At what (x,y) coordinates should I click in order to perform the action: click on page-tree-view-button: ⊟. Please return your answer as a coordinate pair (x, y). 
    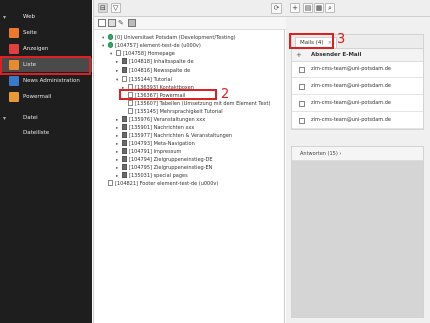
    Looking at the image, I should click on (103, 8).